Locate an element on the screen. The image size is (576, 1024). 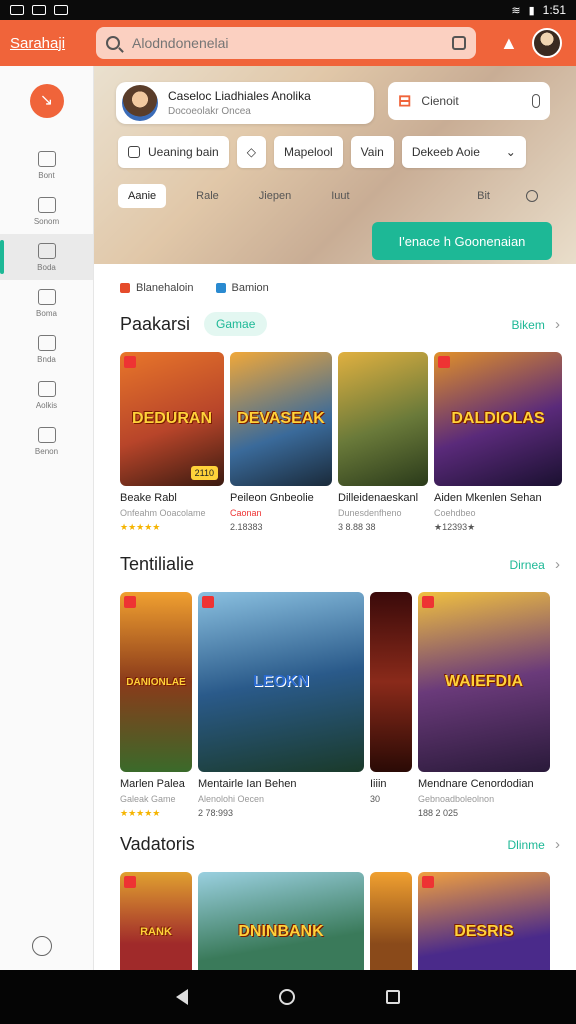
section-more-link: Bikem is located at coordinates (535, 324).